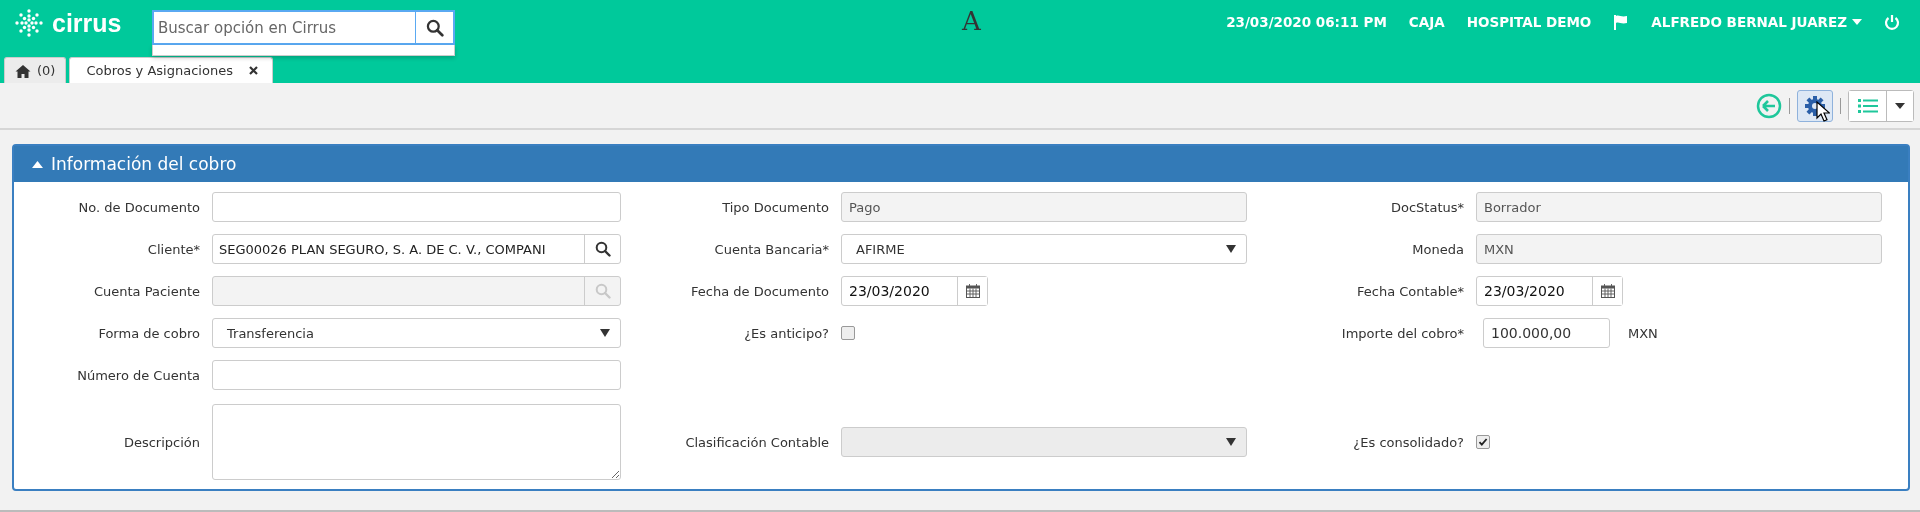  What do you see at coordinates (1410, 291) in the screenshot?
I see `field-label: Fecha Contable*` at bounding box center [1410, 291].